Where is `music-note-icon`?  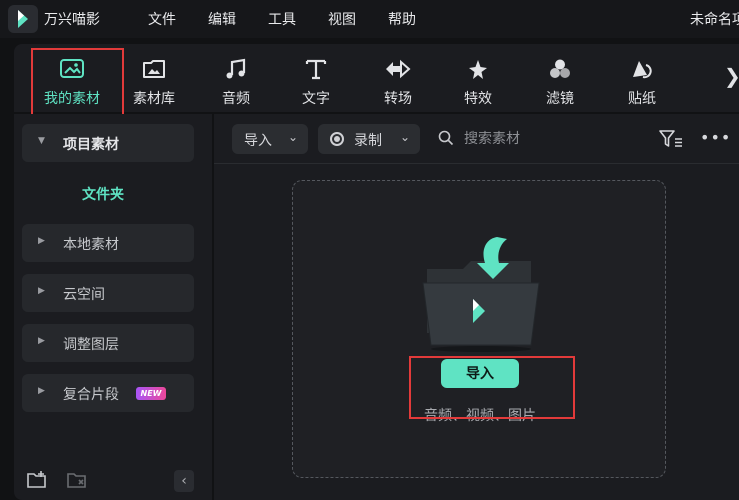
music-note-icon is located at coordinates (236, 69).